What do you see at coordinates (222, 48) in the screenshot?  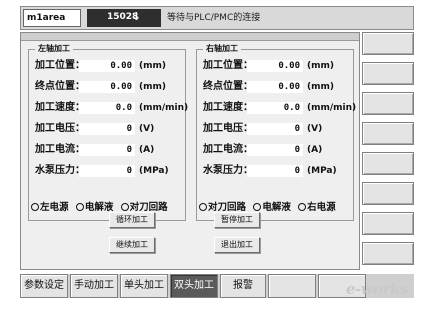 I see `right-axis-title: 右轴加工` at bounding box center [222, 48].